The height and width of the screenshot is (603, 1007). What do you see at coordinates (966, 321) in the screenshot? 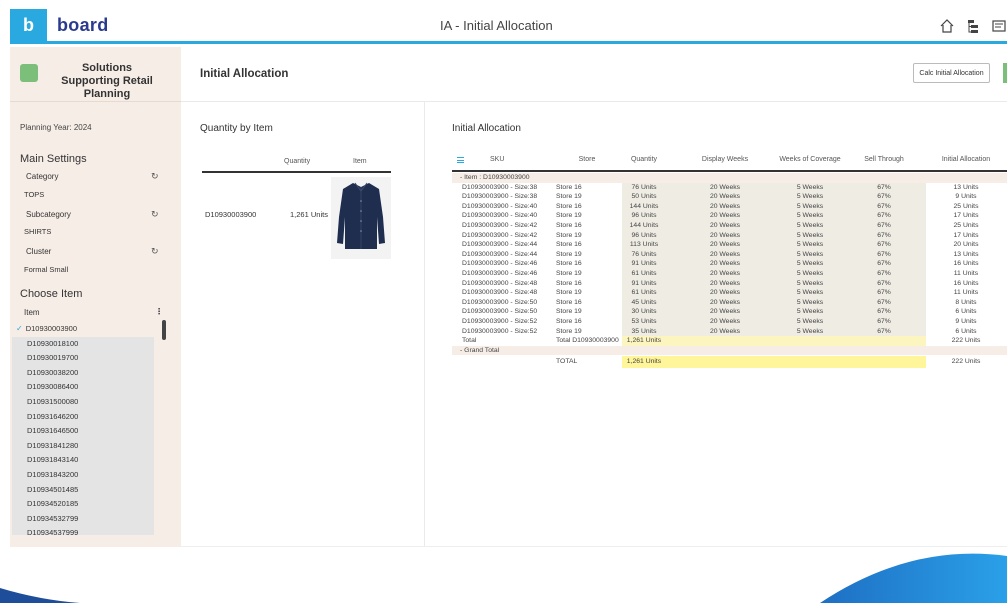
I see `table-cell: 9 Units` at bounding box center [966, 321].